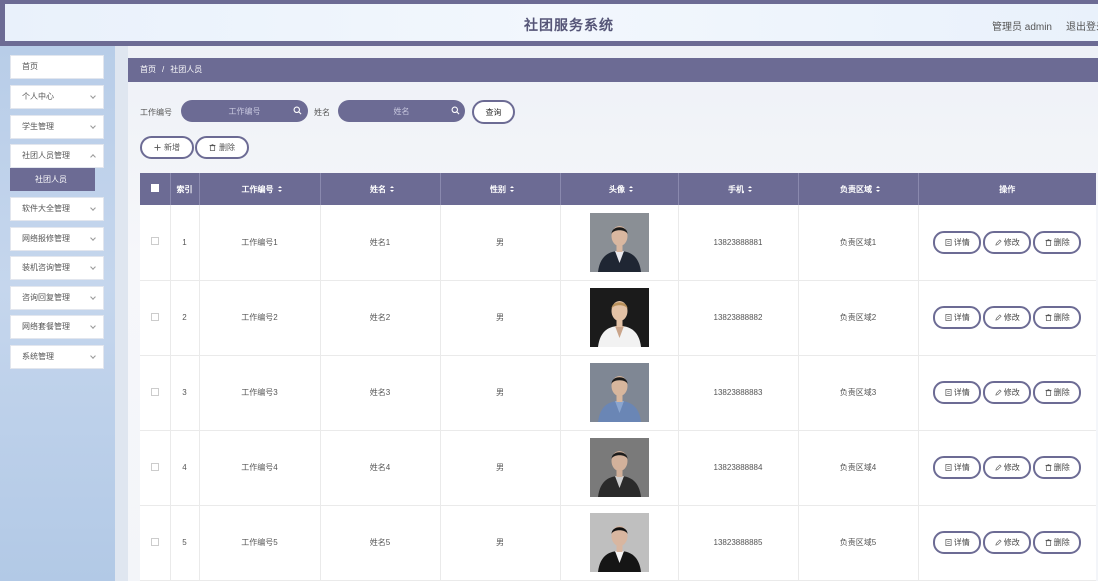 This screenshot has width=1098, height=581. I want to click on cell-name: 姓名2, so click(380, 318).